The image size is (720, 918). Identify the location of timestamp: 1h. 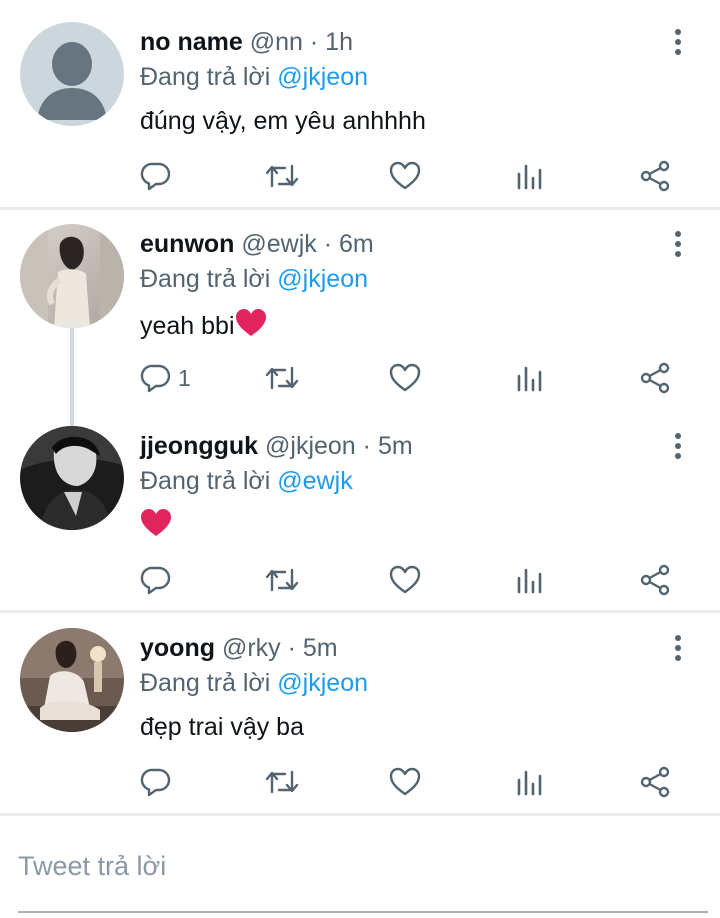
(339, 42).